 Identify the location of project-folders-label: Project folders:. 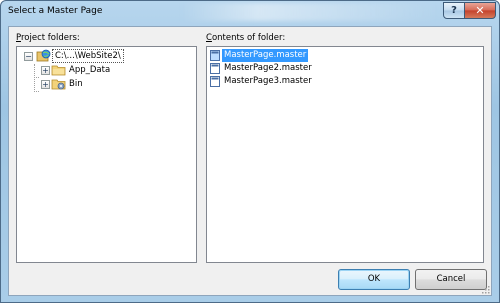
(48, 38).